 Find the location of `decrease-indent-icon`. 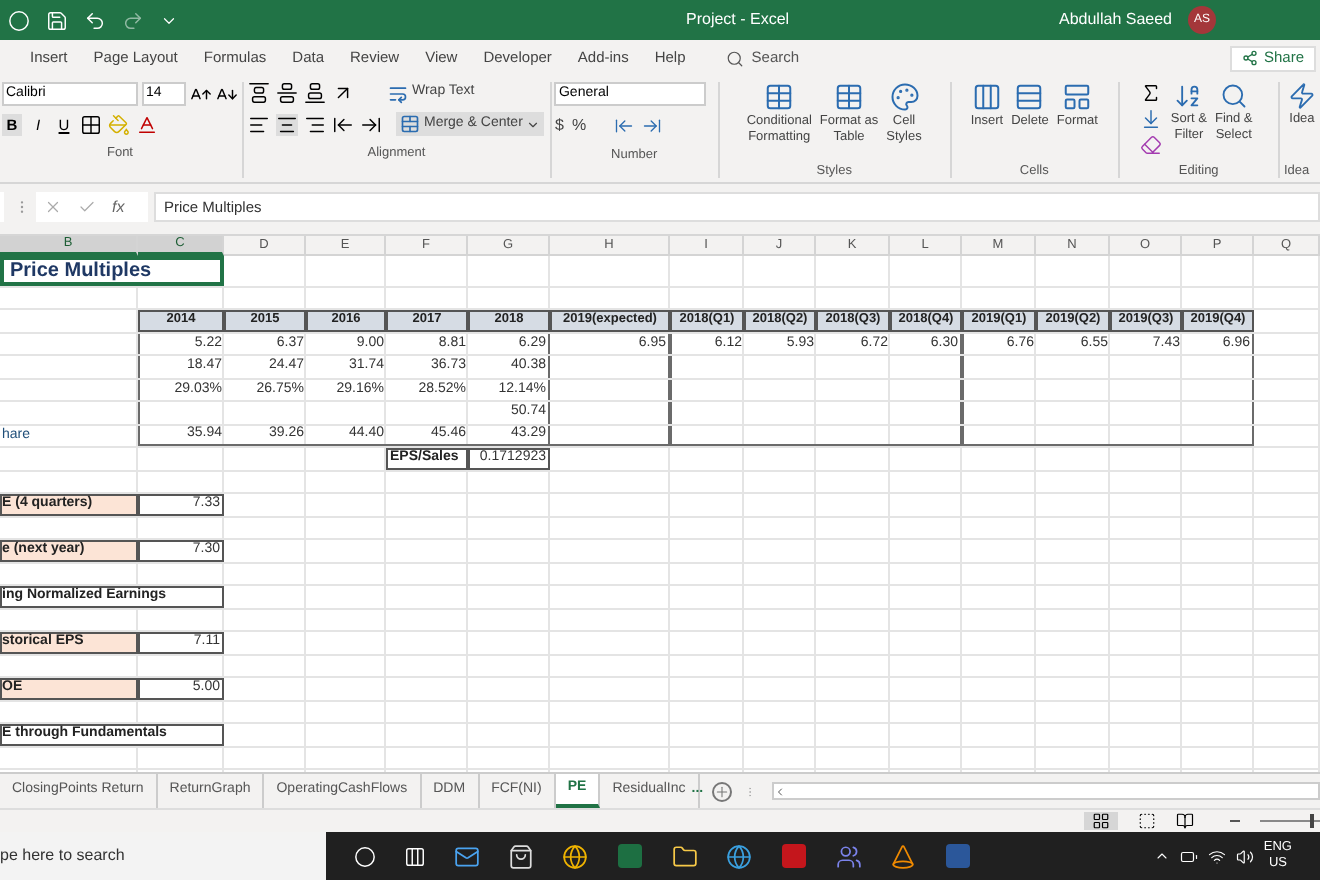

decrease-indent-icon is located at coordinates (342, 124).